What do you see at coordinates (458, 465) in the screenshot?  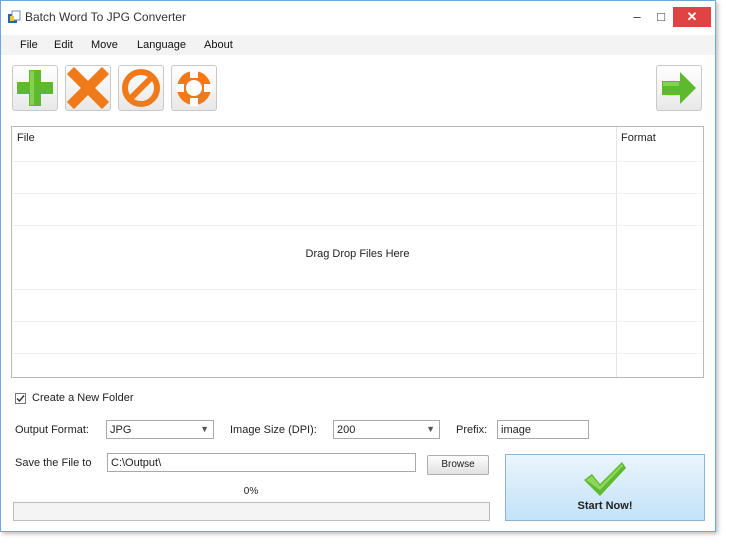 I see `browse-button: Browse` at bounding box center [458, 465].